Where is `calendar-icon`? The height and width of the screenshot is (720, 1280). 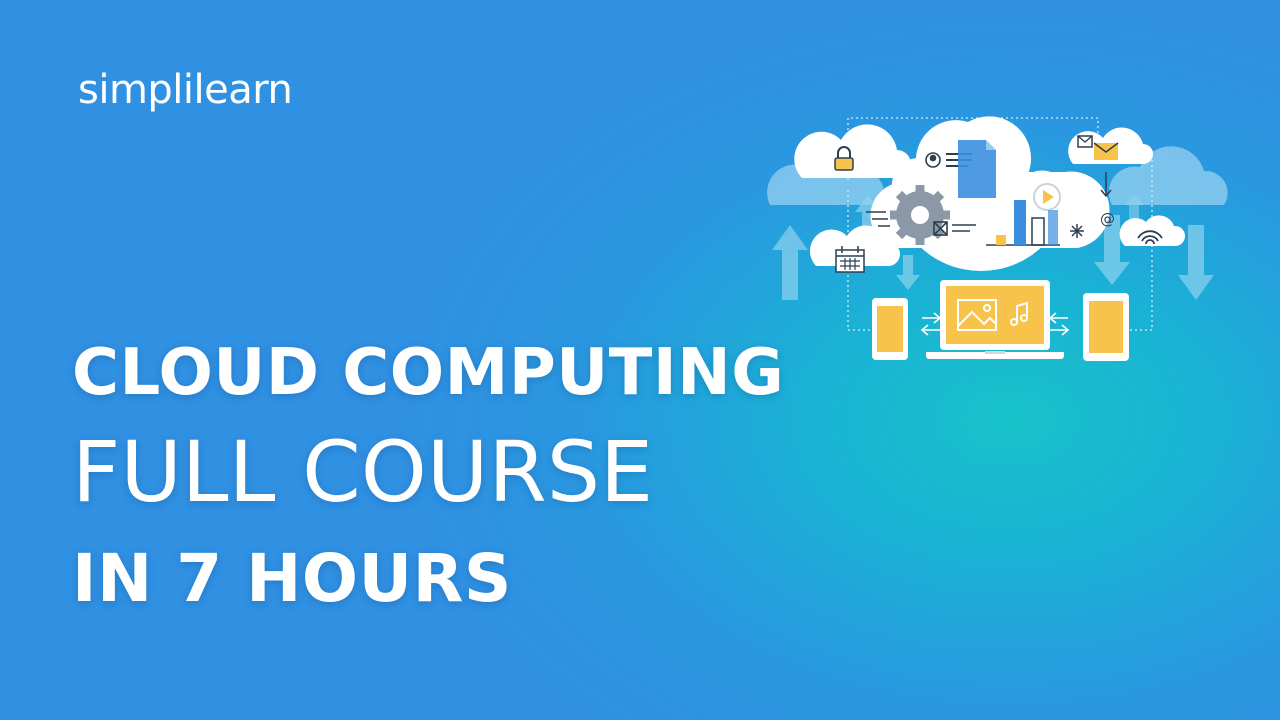 calendar-icon is located at coordinates (850, 259).